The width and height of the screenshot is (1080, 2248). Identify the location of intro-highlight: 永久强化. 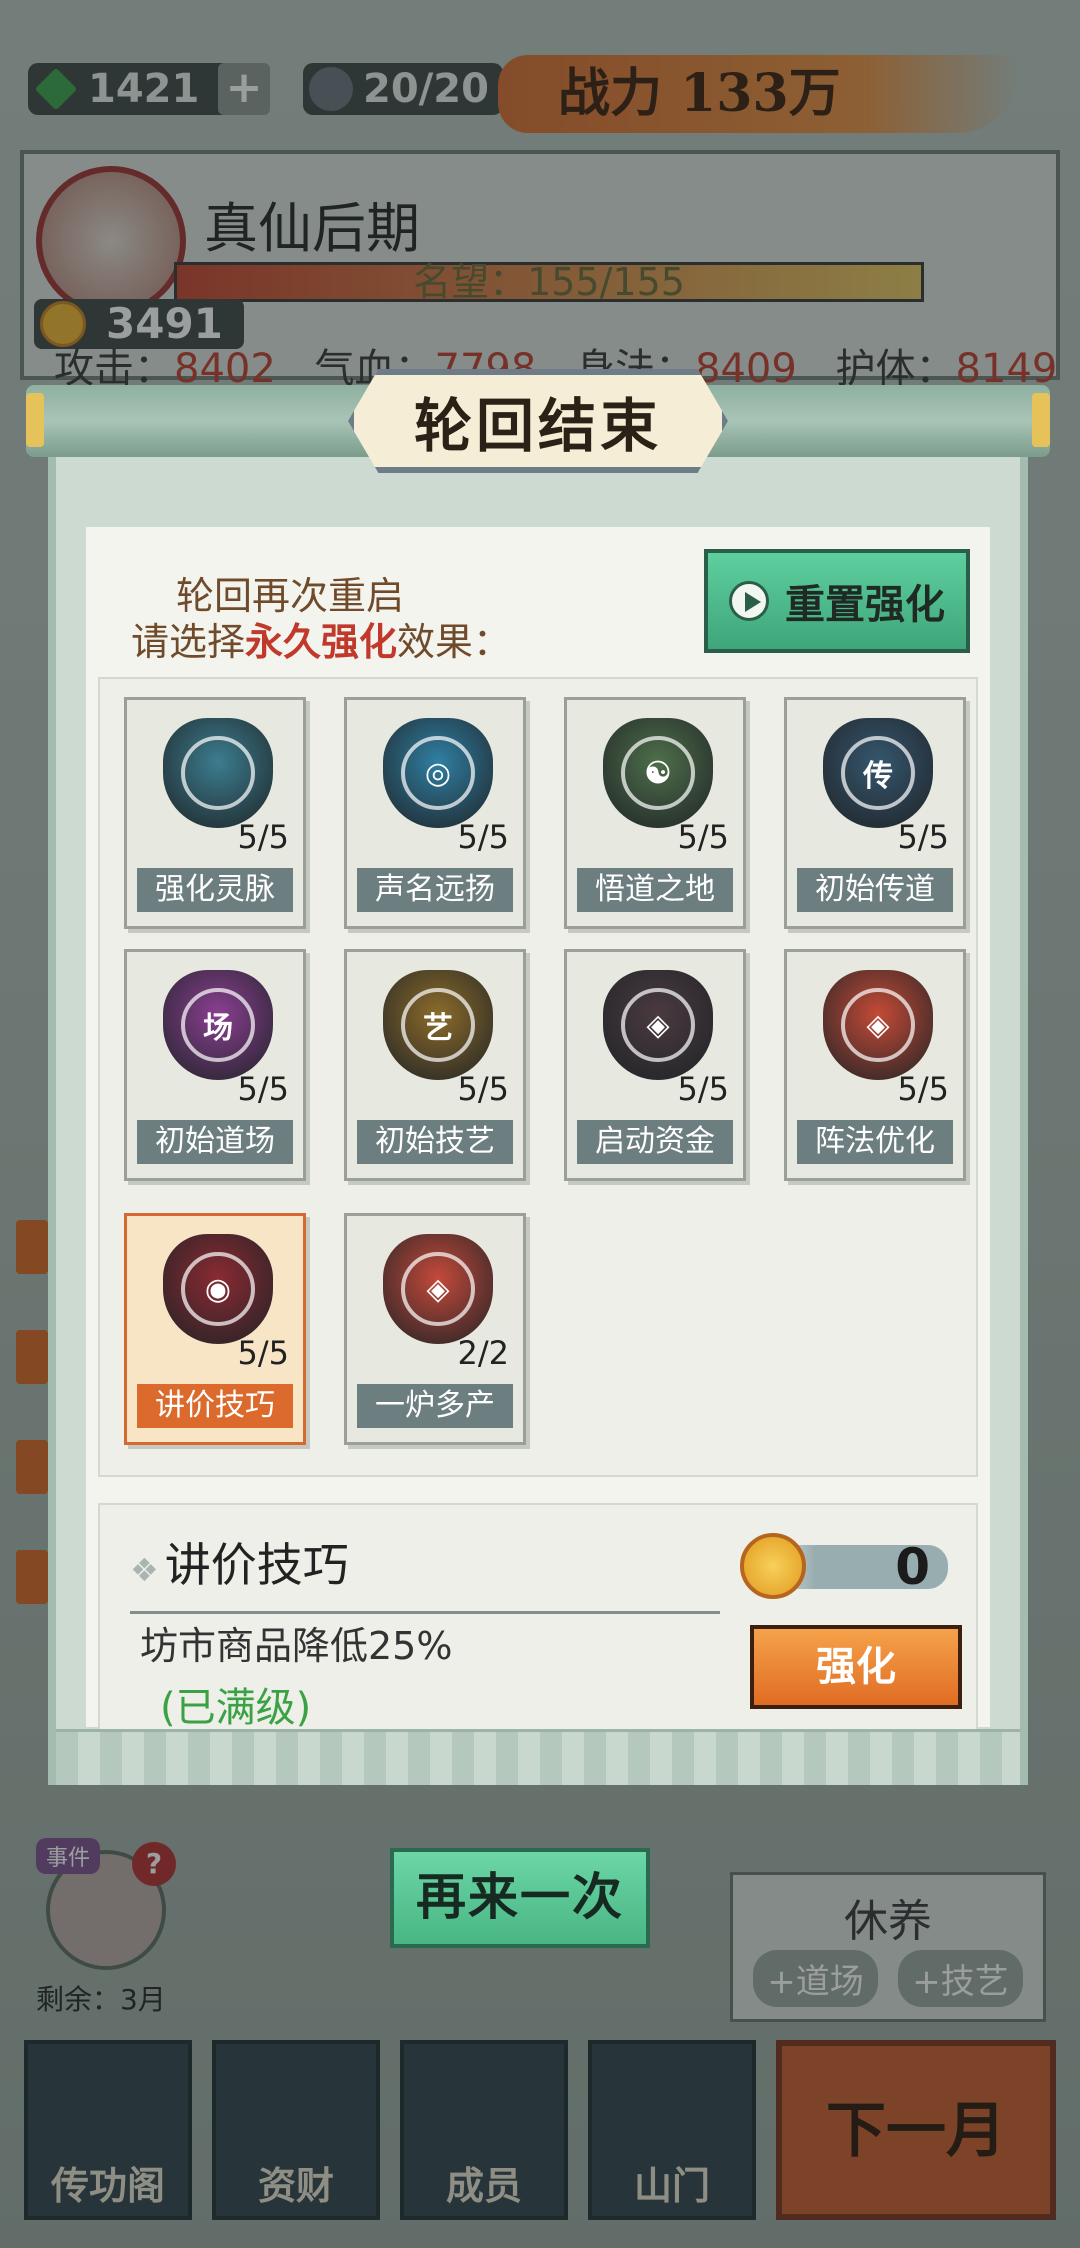
(321, 642).